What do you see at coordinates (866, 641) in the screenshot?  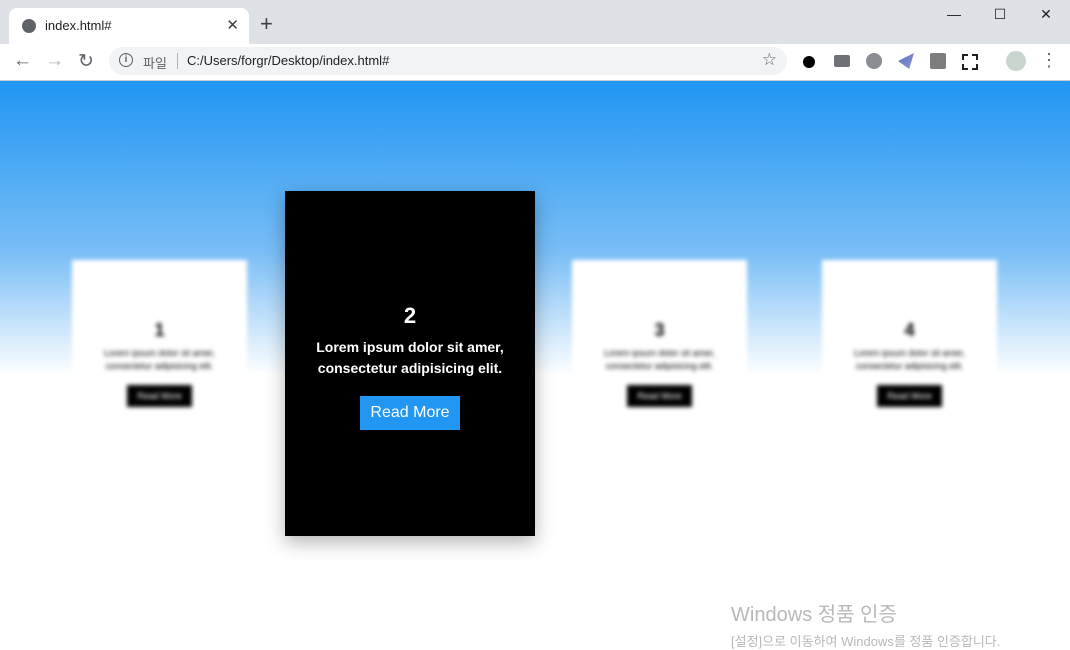 I see `watermark-subtitle: [설정]으로 이동하여 Windows를 정품 인증합니다.` at bounding box center [866, 641].